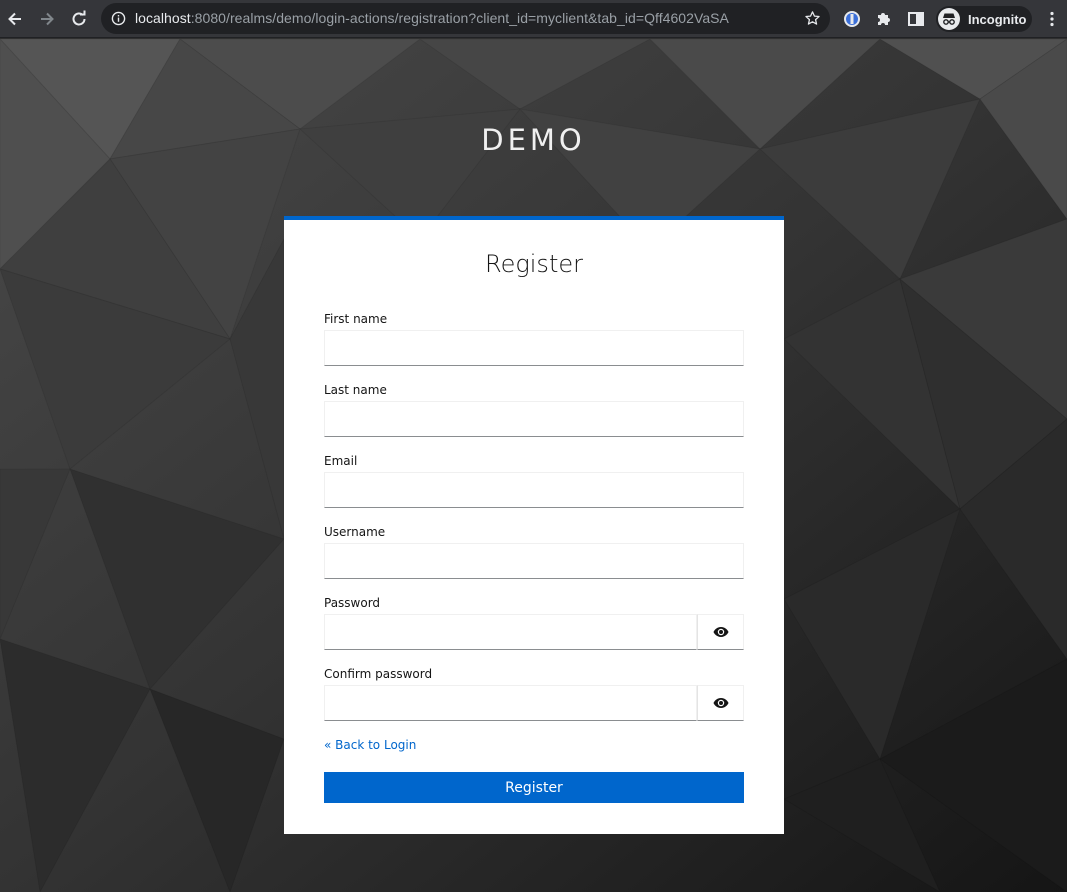  I want to click on confirm-password-label: Confirm password, so click(378, 674).